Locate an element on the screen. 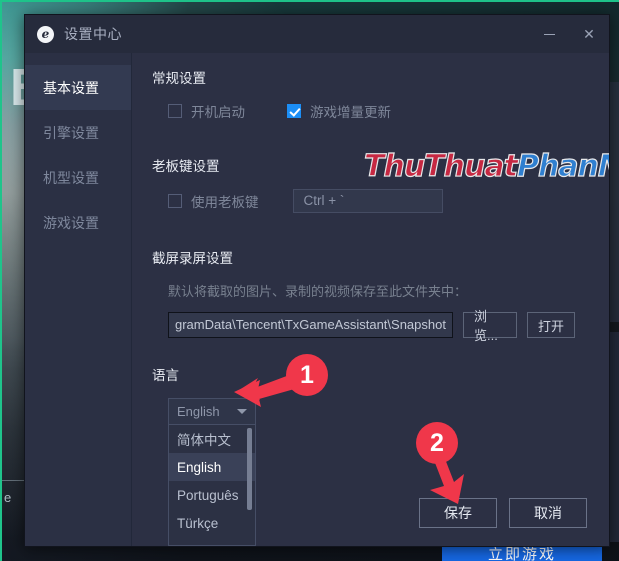 Image resolution: width=619 pixels, height=561 pixels. dropdown-scrollbar-thumb is located at coordinates (249, 469).